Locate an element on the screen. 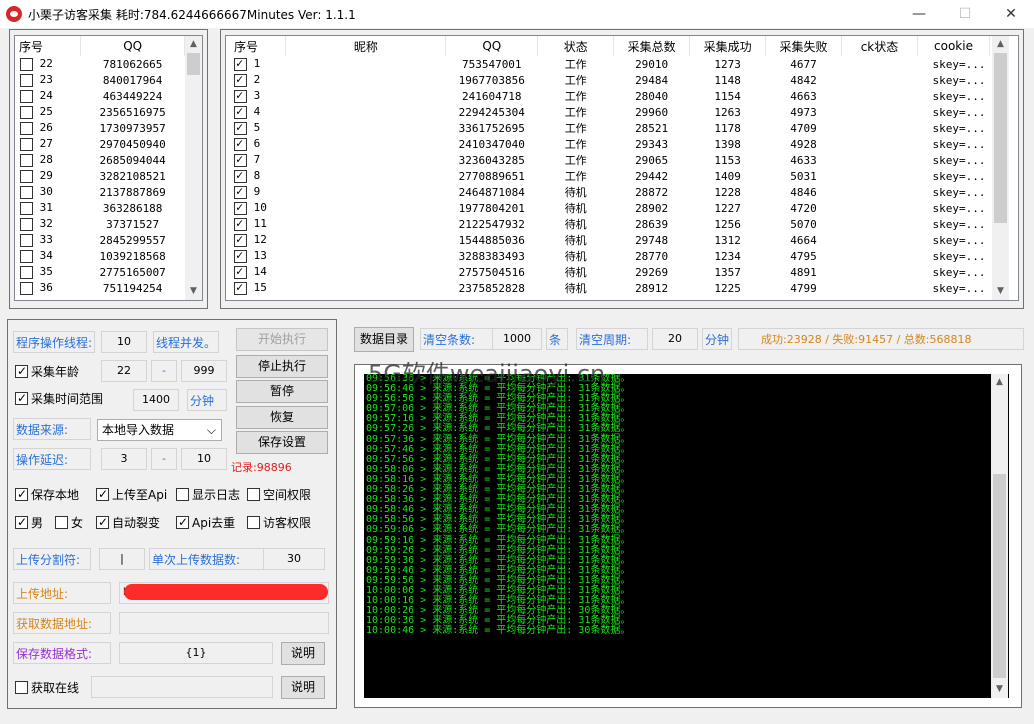  left-table-scrollbar: ▲ ▼ is located at coordinates (193, 168).